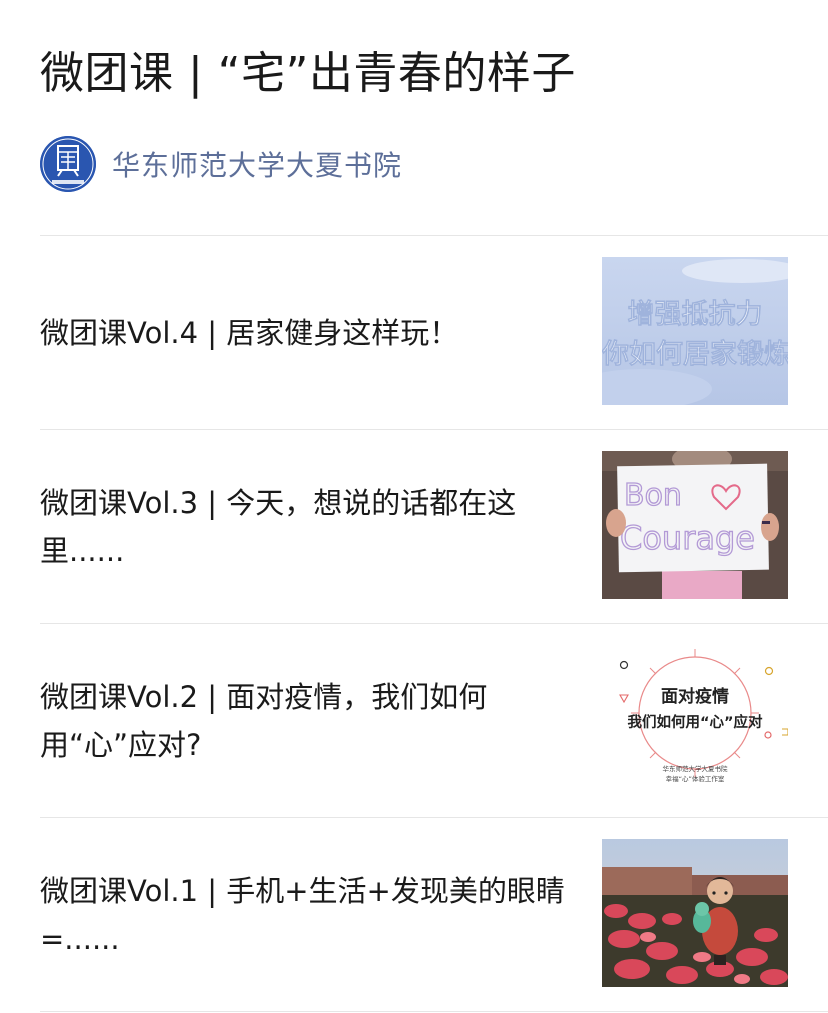  What do you see at coordinates (434, 1011) in the screenshot?
I see `divider` at bounding box center [434, 1011].